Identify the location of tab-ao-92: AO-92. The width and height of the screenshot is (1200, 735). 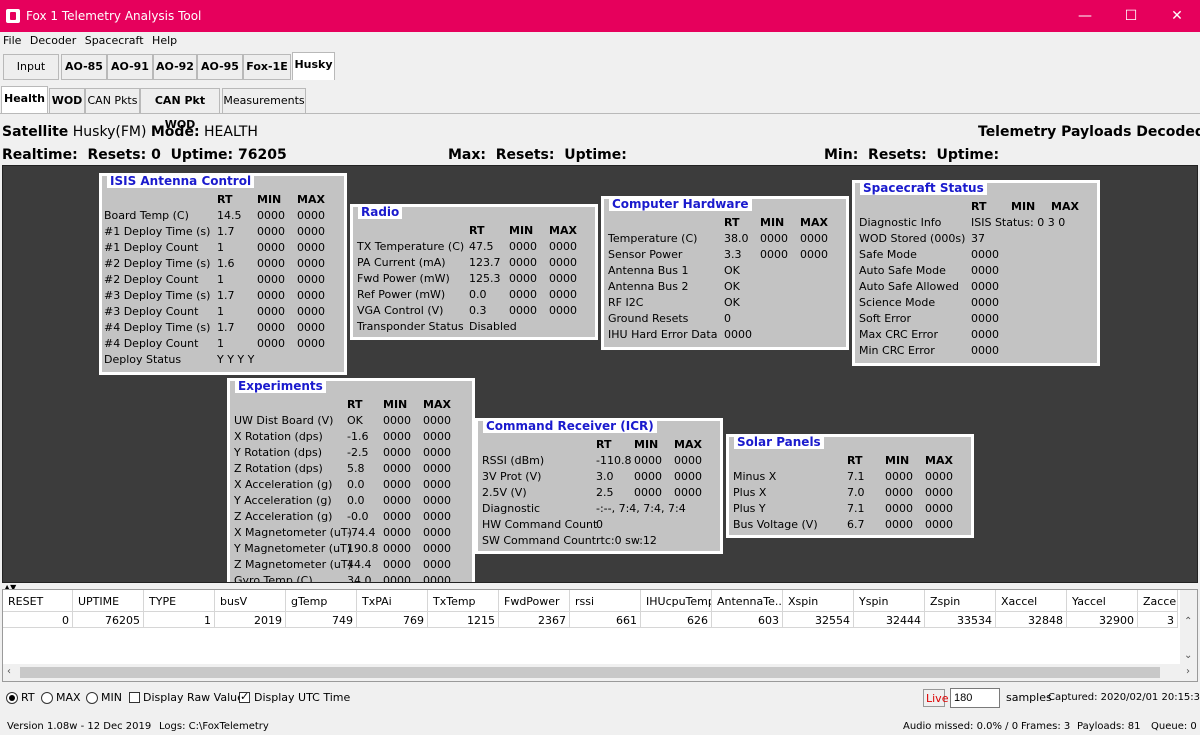
(175, 67).